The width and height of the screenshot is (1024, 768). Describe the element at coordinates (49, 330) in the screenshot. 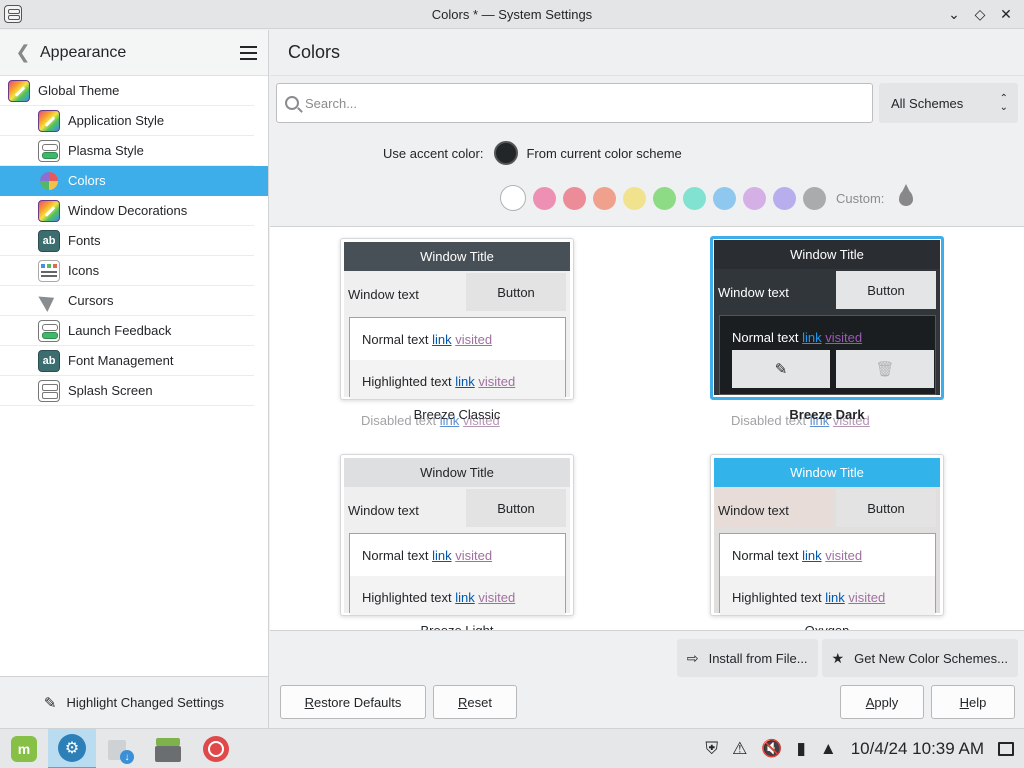

I see `launch-feedback-icon` at that location.